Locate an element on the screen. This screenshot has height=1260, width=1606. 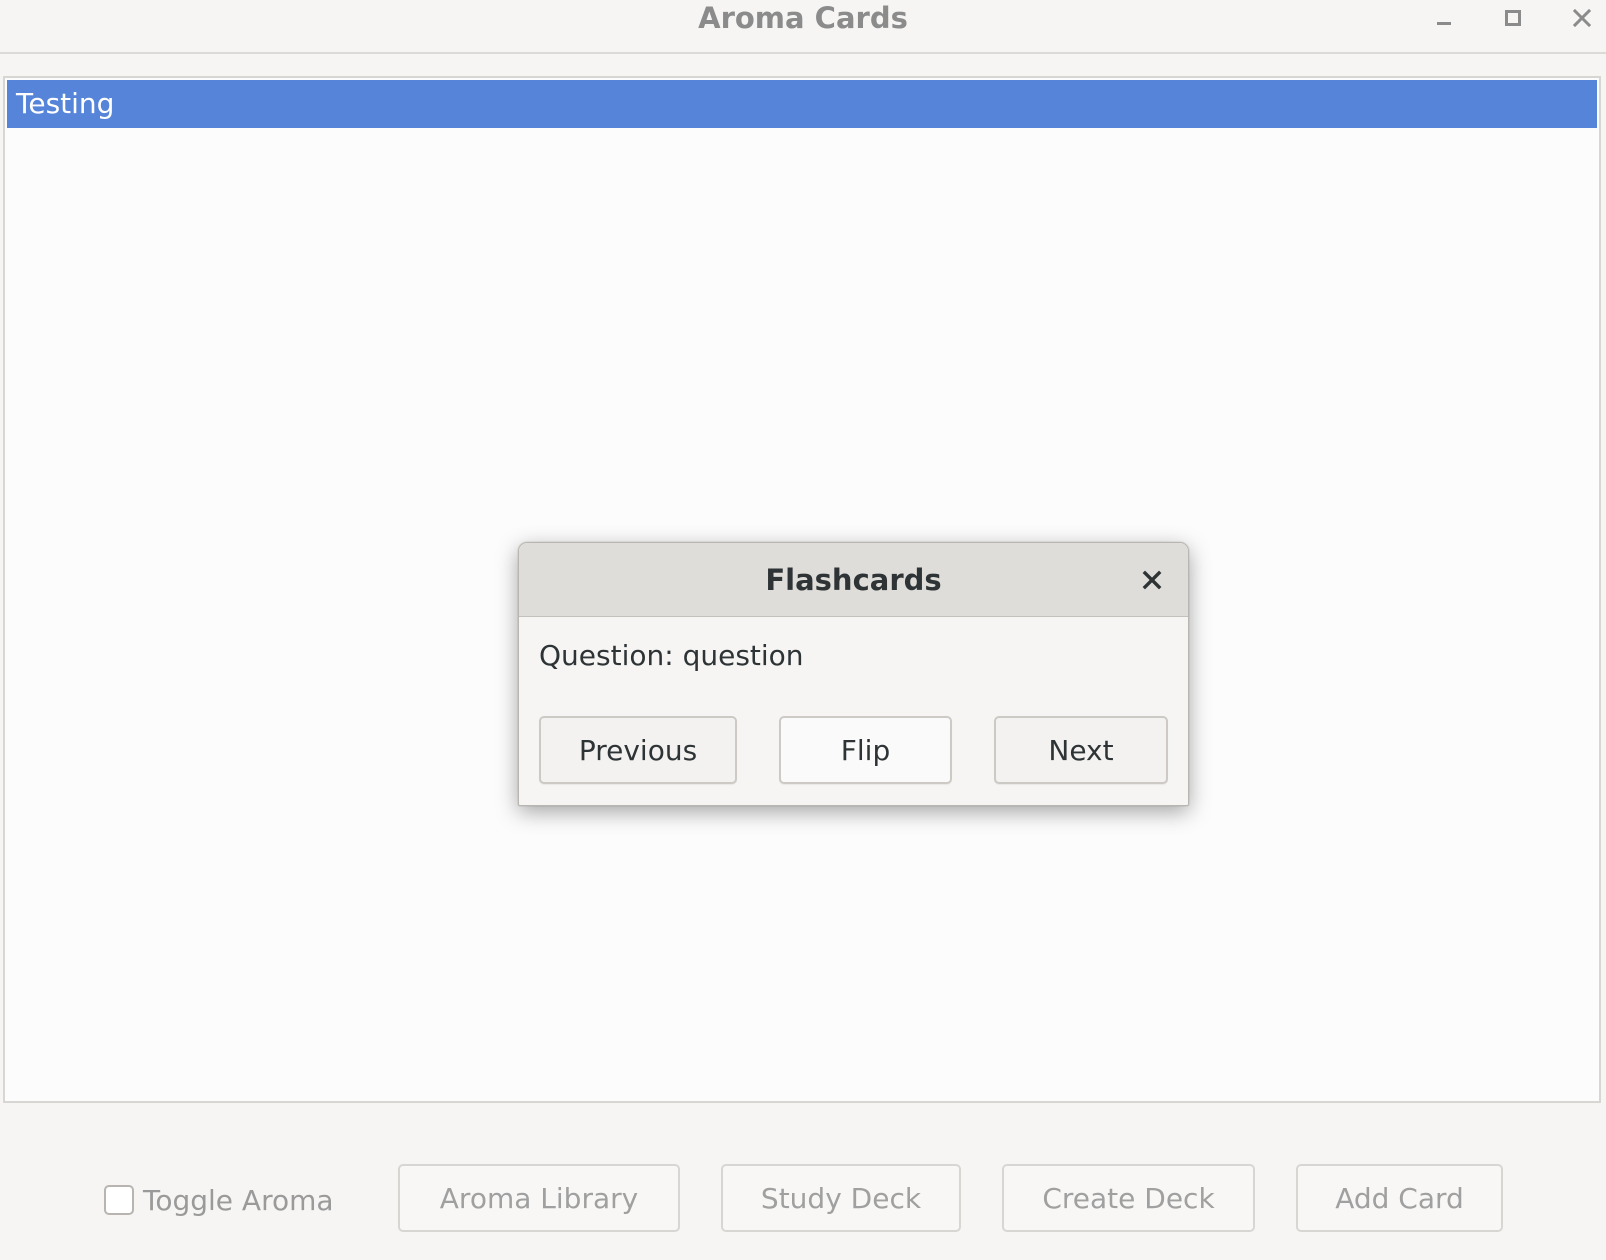
create-deck-button: Create Deck is located at coordinates (1128, 1198).